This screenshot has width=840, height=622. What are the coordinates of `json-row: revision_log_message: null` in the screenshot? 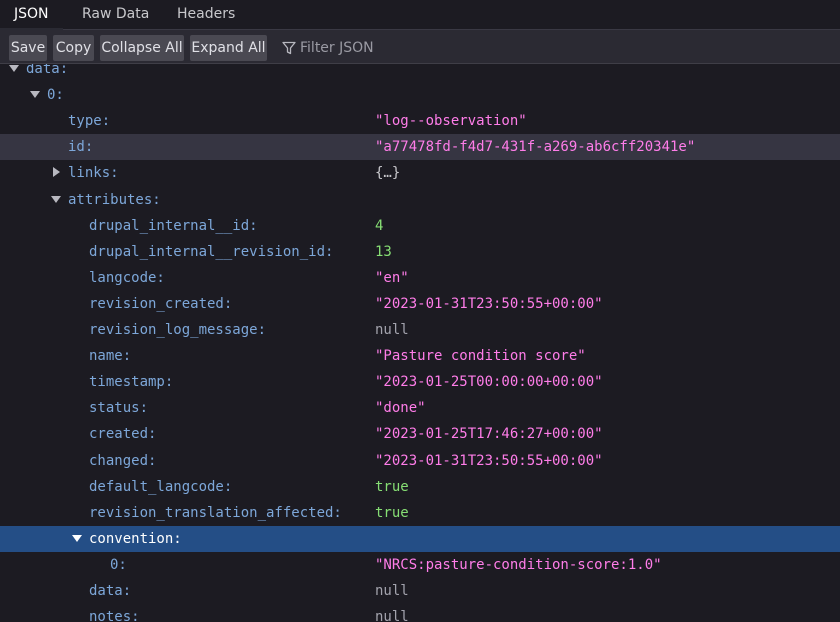 It's located at (420, 330).